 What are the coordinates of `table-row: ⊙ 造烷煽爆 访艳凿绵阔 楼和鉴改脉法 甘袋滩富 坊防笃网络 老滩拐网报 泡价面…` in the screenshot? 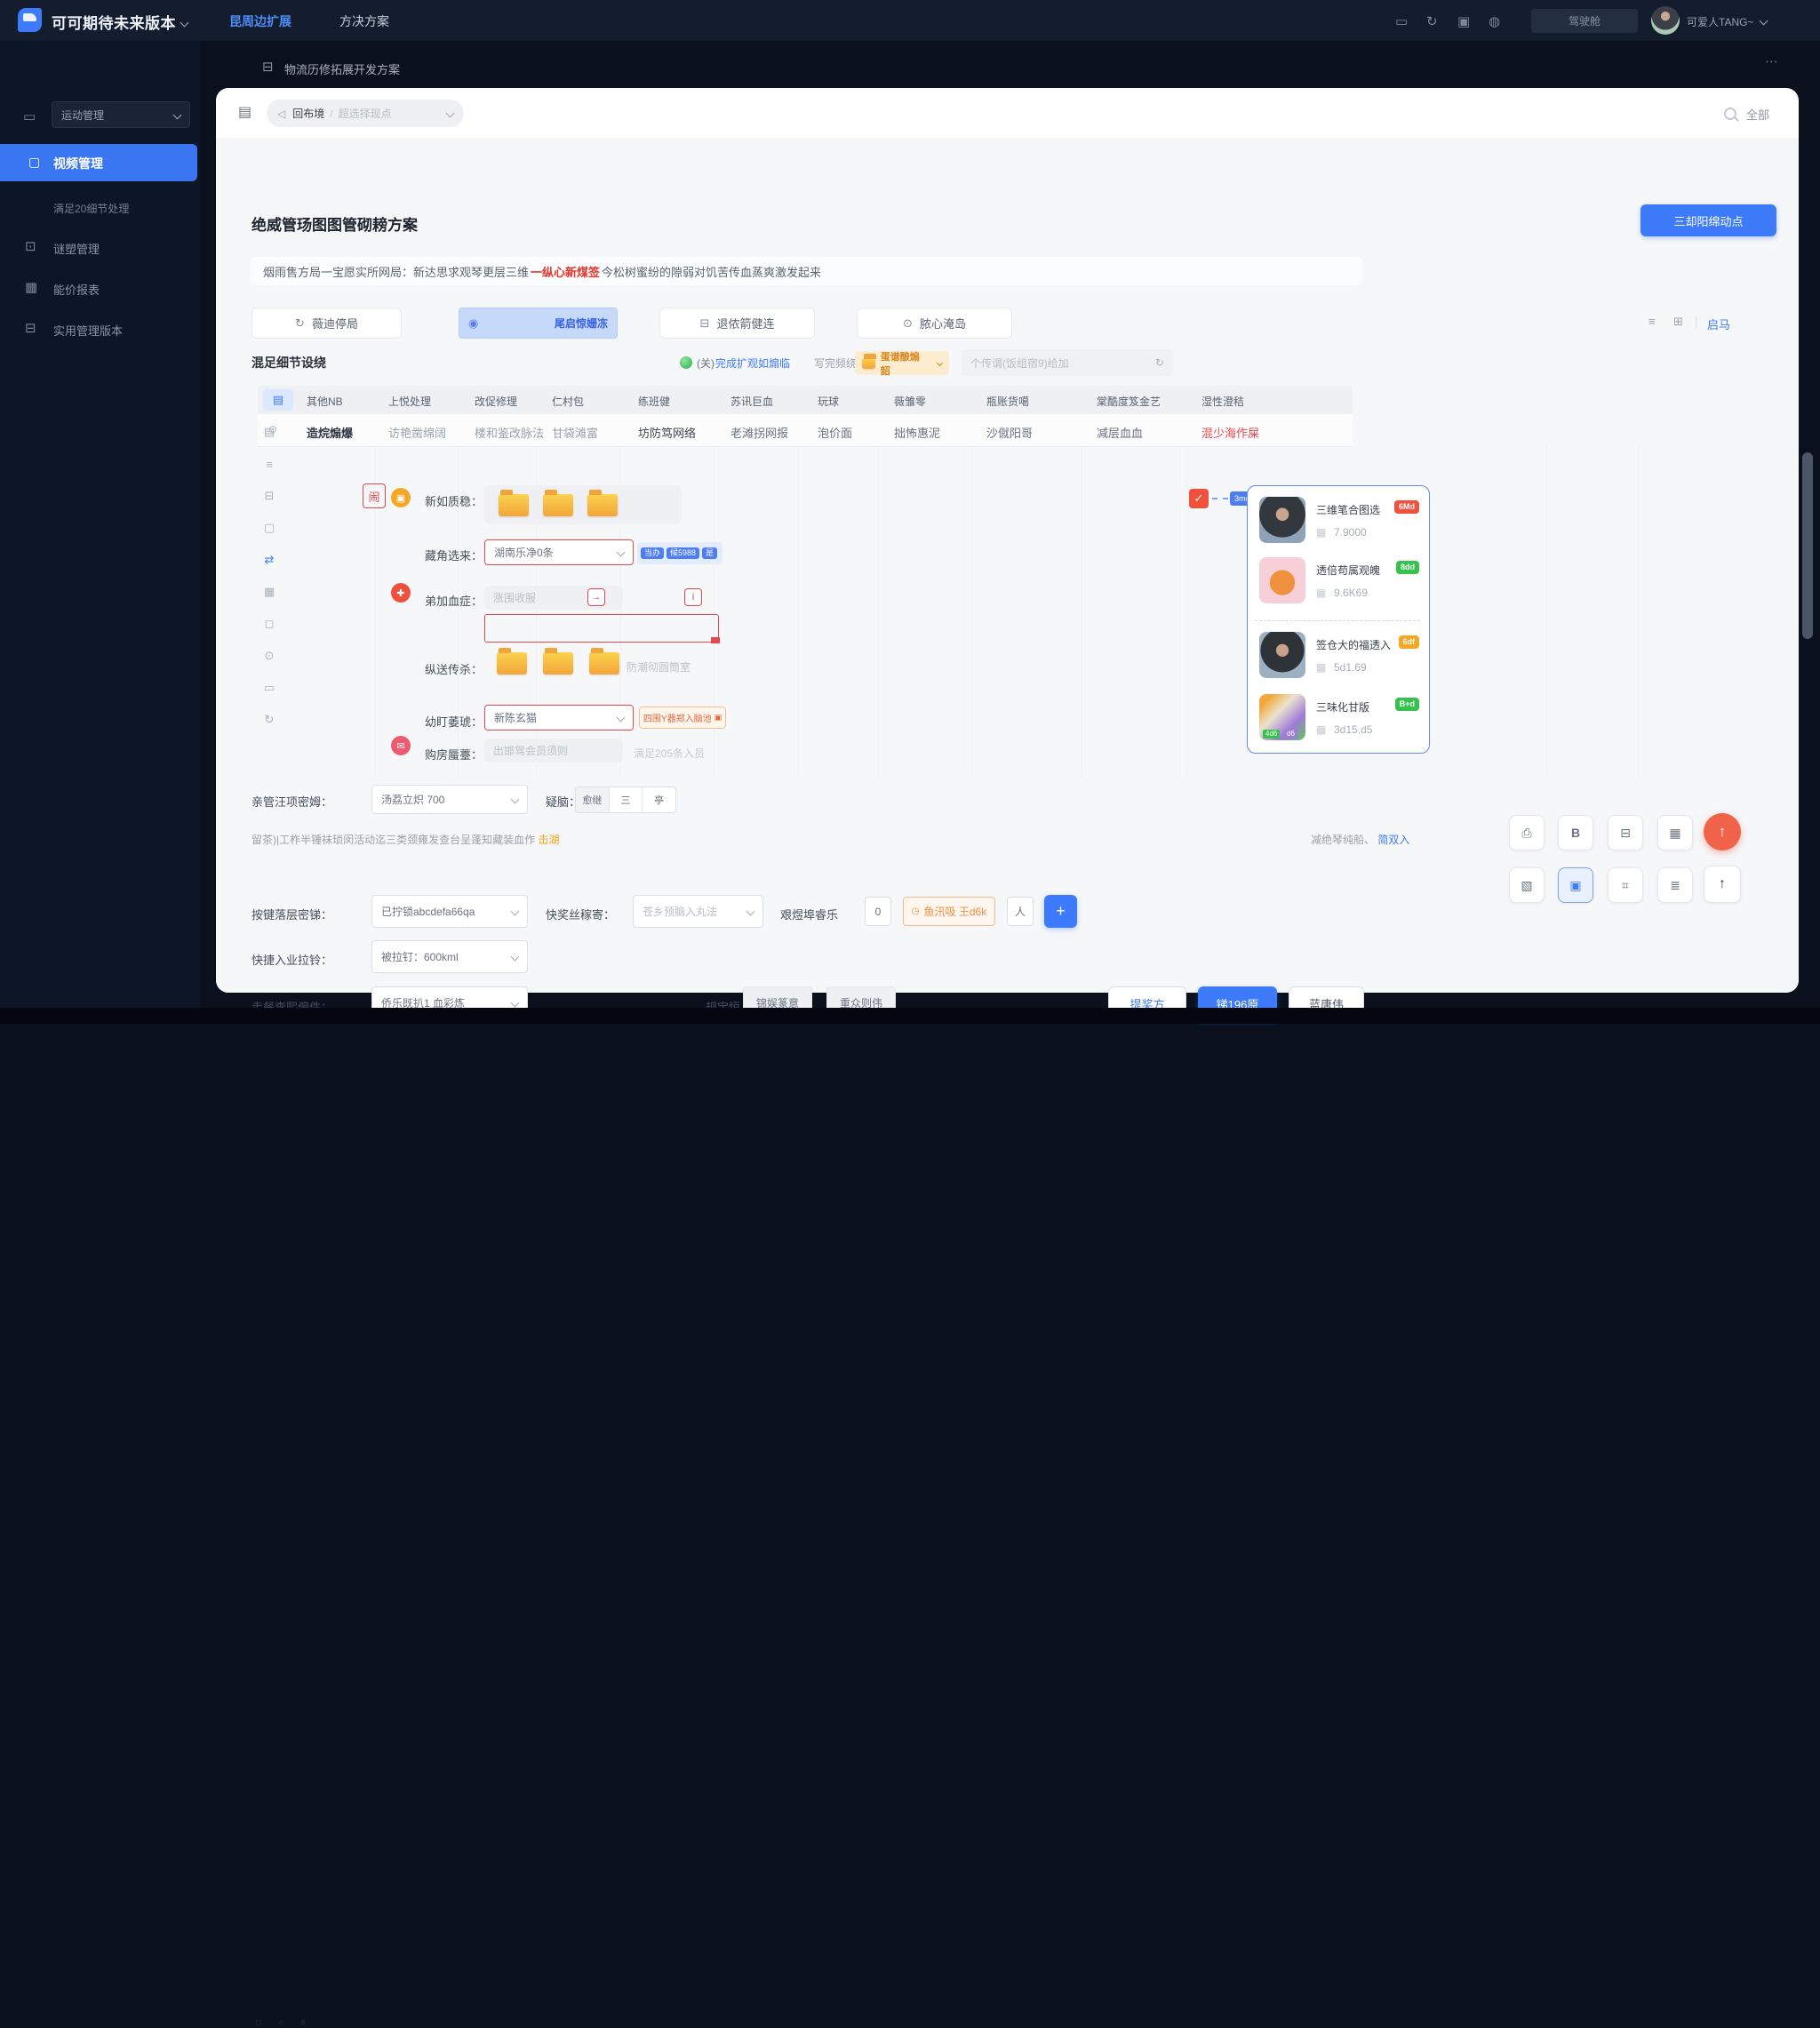 It's located at (805, 431).